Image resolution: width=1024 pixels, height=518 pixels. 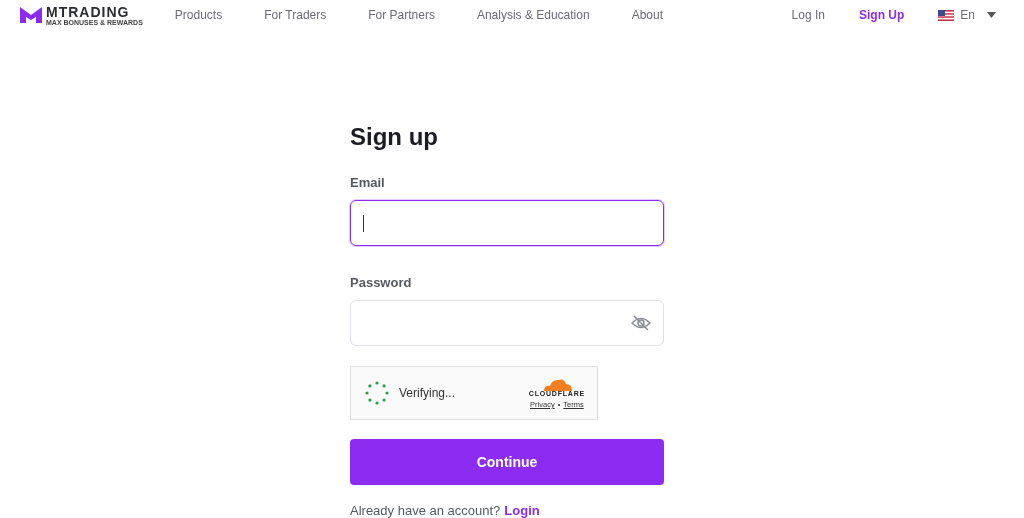 I want to click on nav-link: For Partners, so click(x=401, y=15).